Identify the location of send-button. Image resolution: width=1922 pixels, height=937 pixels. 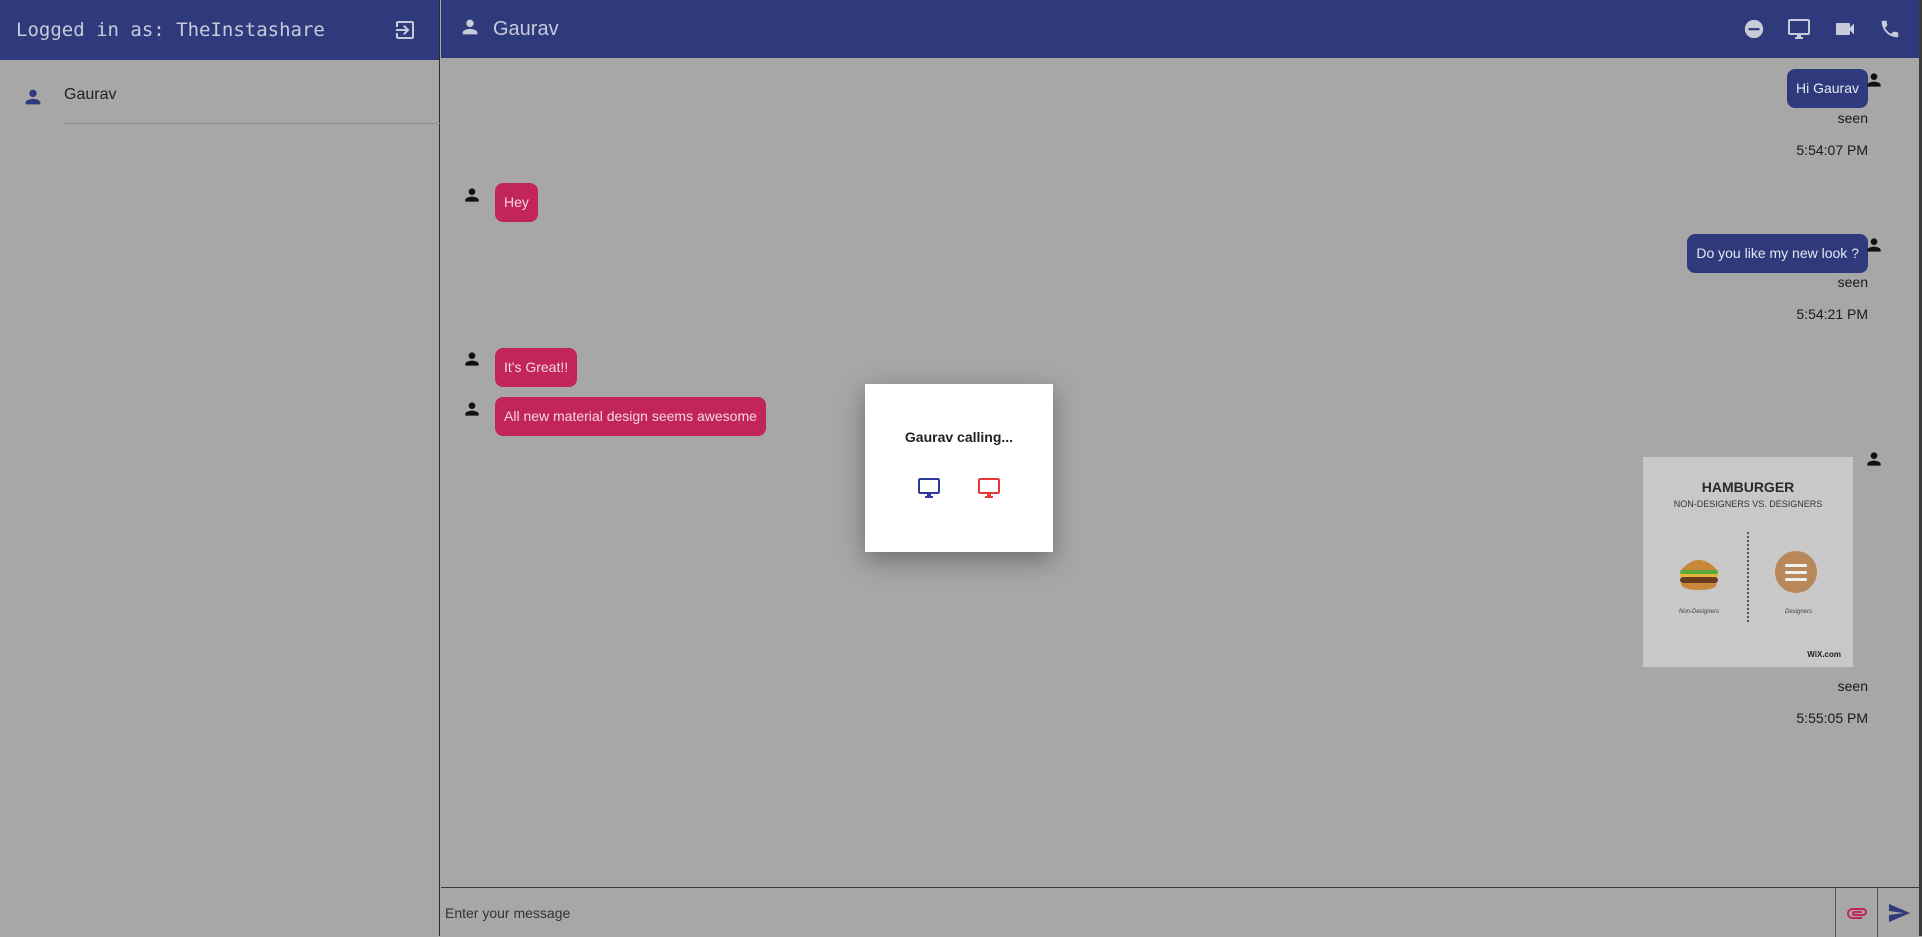
(1898, 912).